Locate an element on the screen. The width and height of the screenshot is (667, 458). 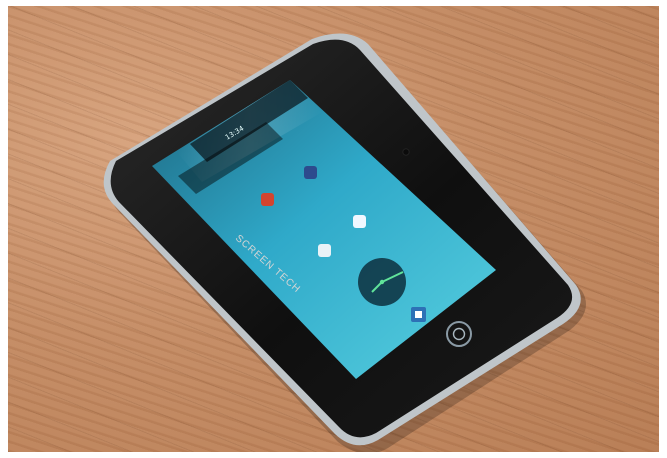
front-camera is located at coordinates (406, 152).